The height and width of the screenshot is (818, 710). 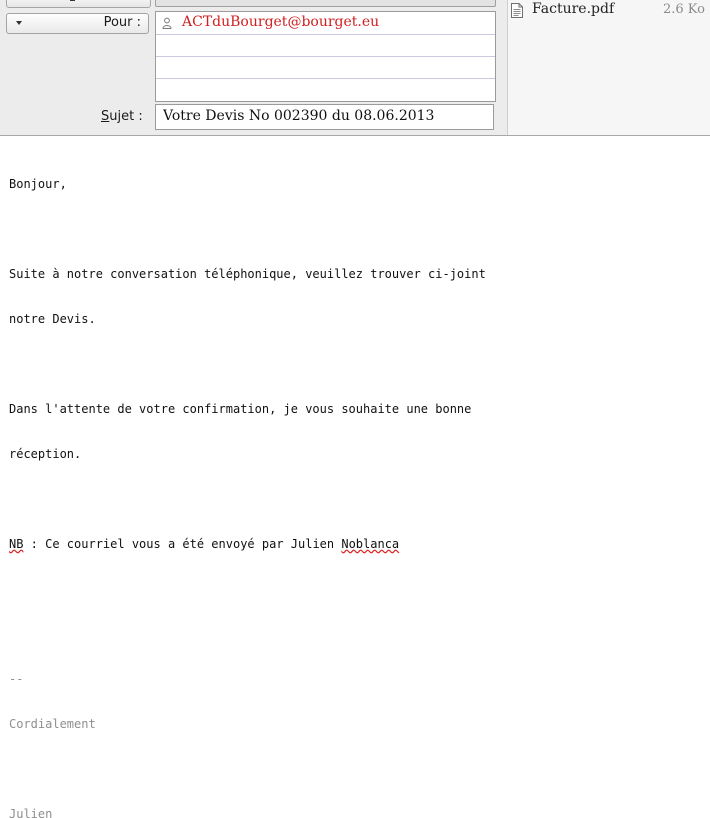 What do you see at coordinates (38, 184) in the screenshot?
I see `body-line: Bonjour,` at bounding box center [38, 184].